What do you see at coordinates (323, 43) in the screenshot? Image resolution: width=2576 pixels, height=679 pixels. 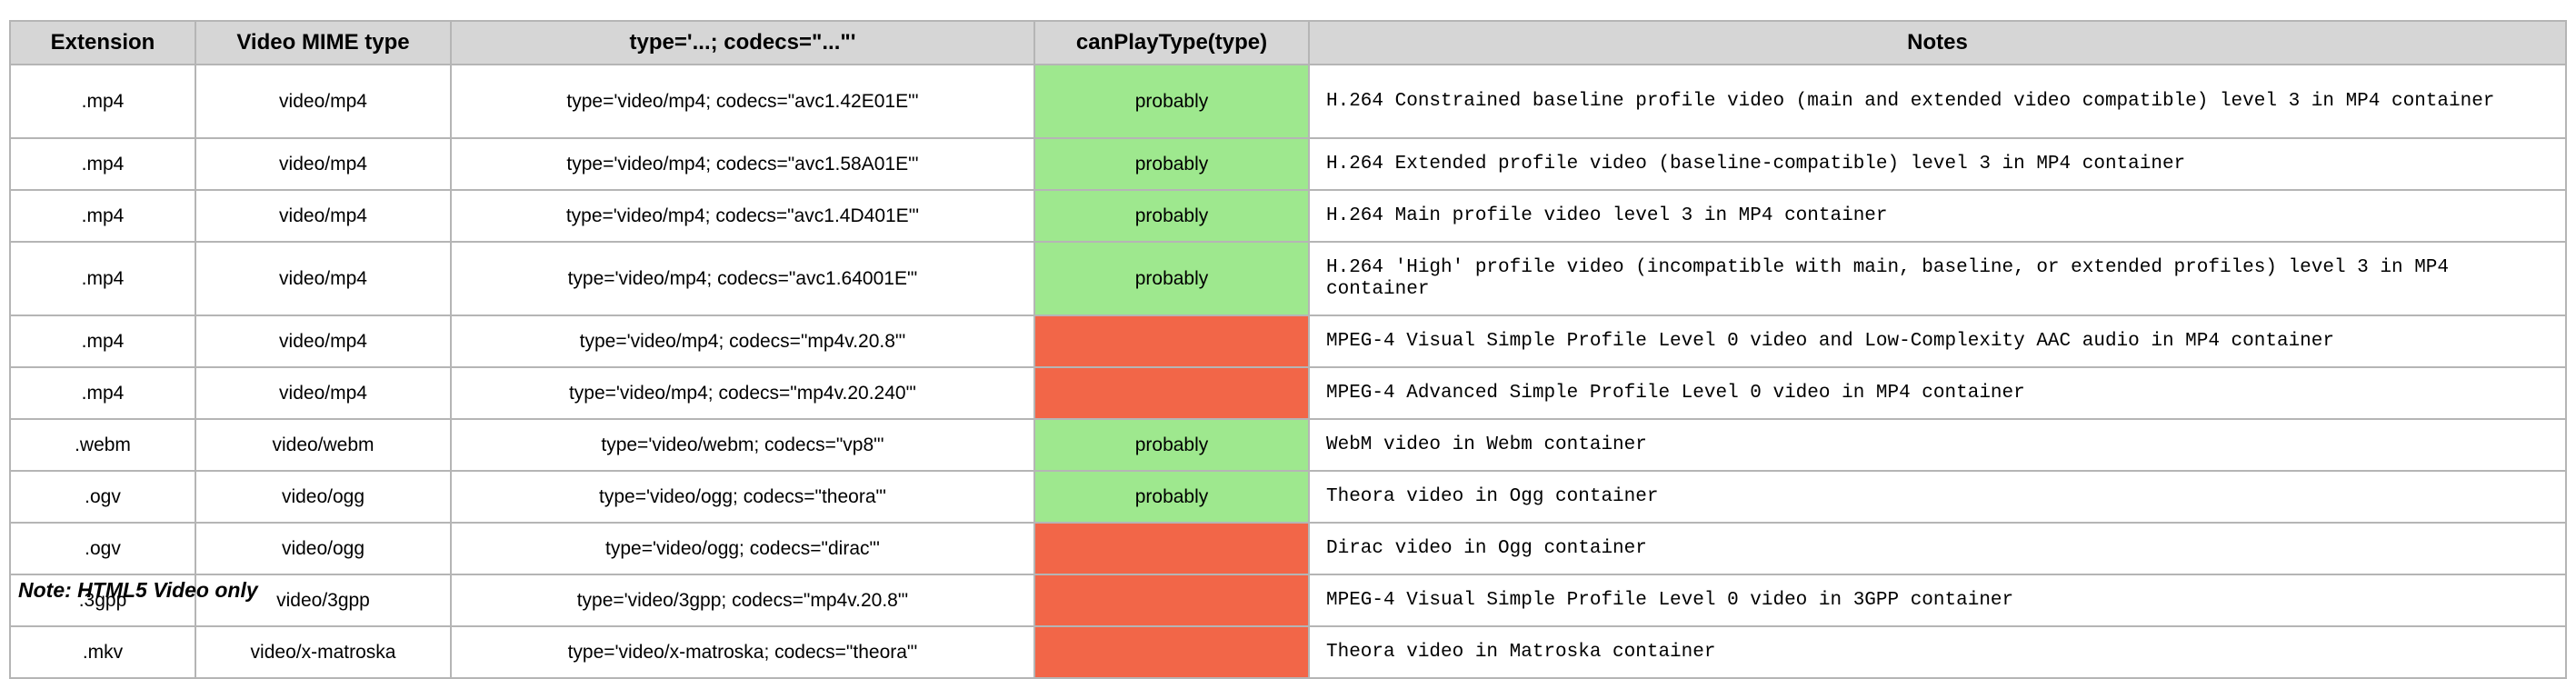 I see `header-mime-type: Video MIME type` at bounding box center [323, 43].